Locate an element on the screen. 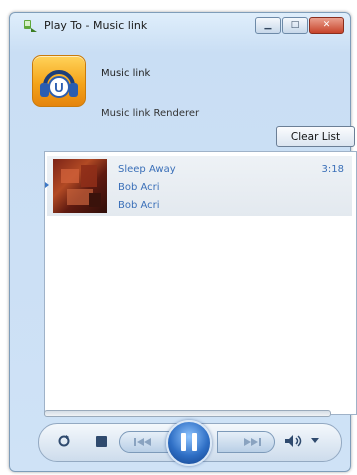 The height and width of the screenshot is (475, 357). list-item: Sleep Away Bob Acri Bob Acri 3:18 is located at coordinates (198, 186).